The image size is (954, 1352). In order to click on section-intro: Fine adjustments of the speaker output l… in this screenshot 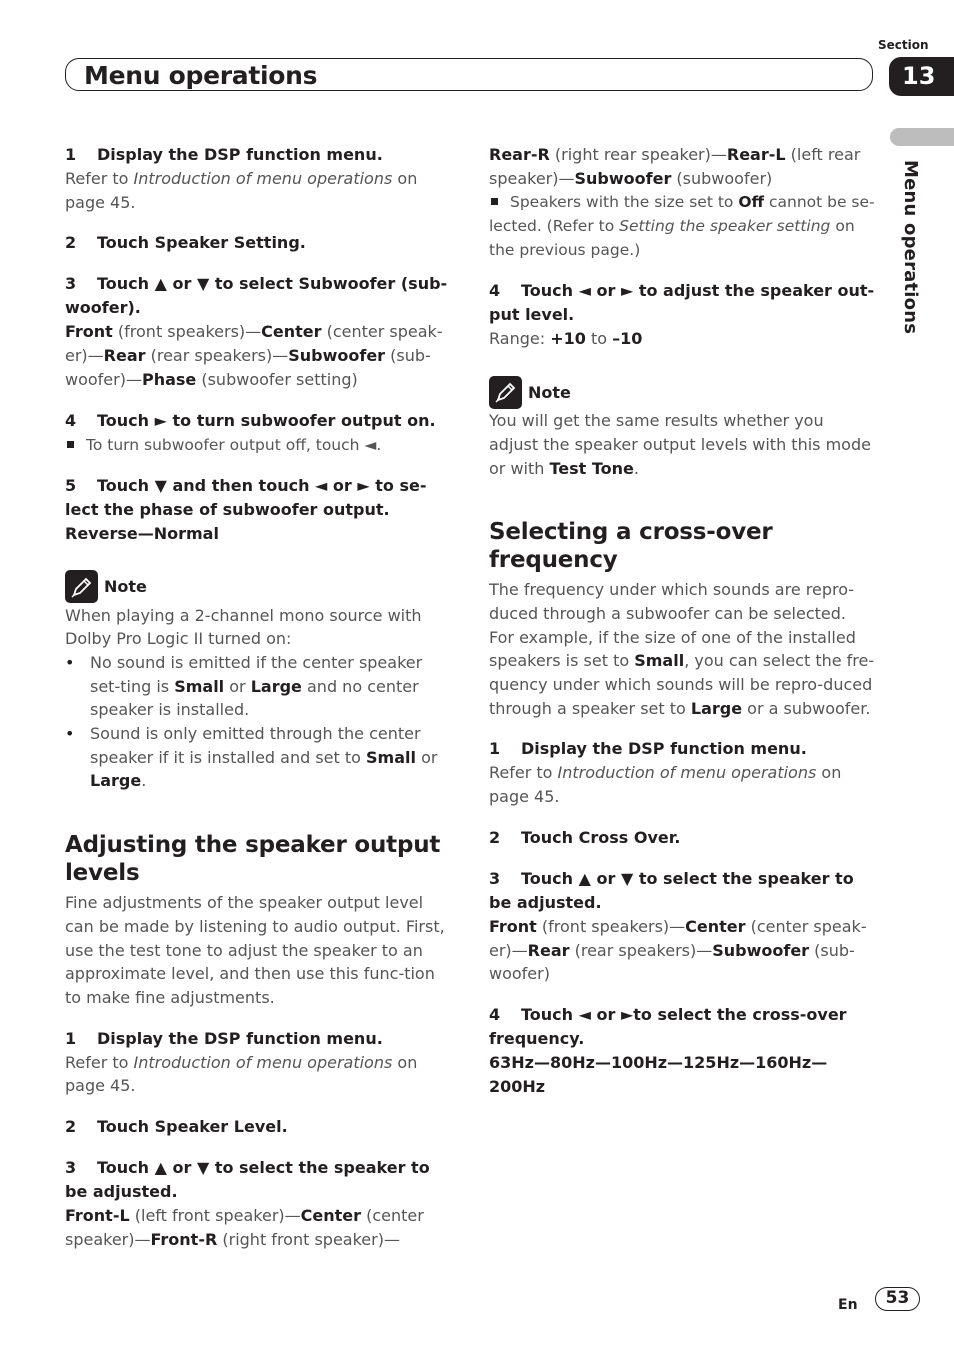, I will do `click(255, 950)`.